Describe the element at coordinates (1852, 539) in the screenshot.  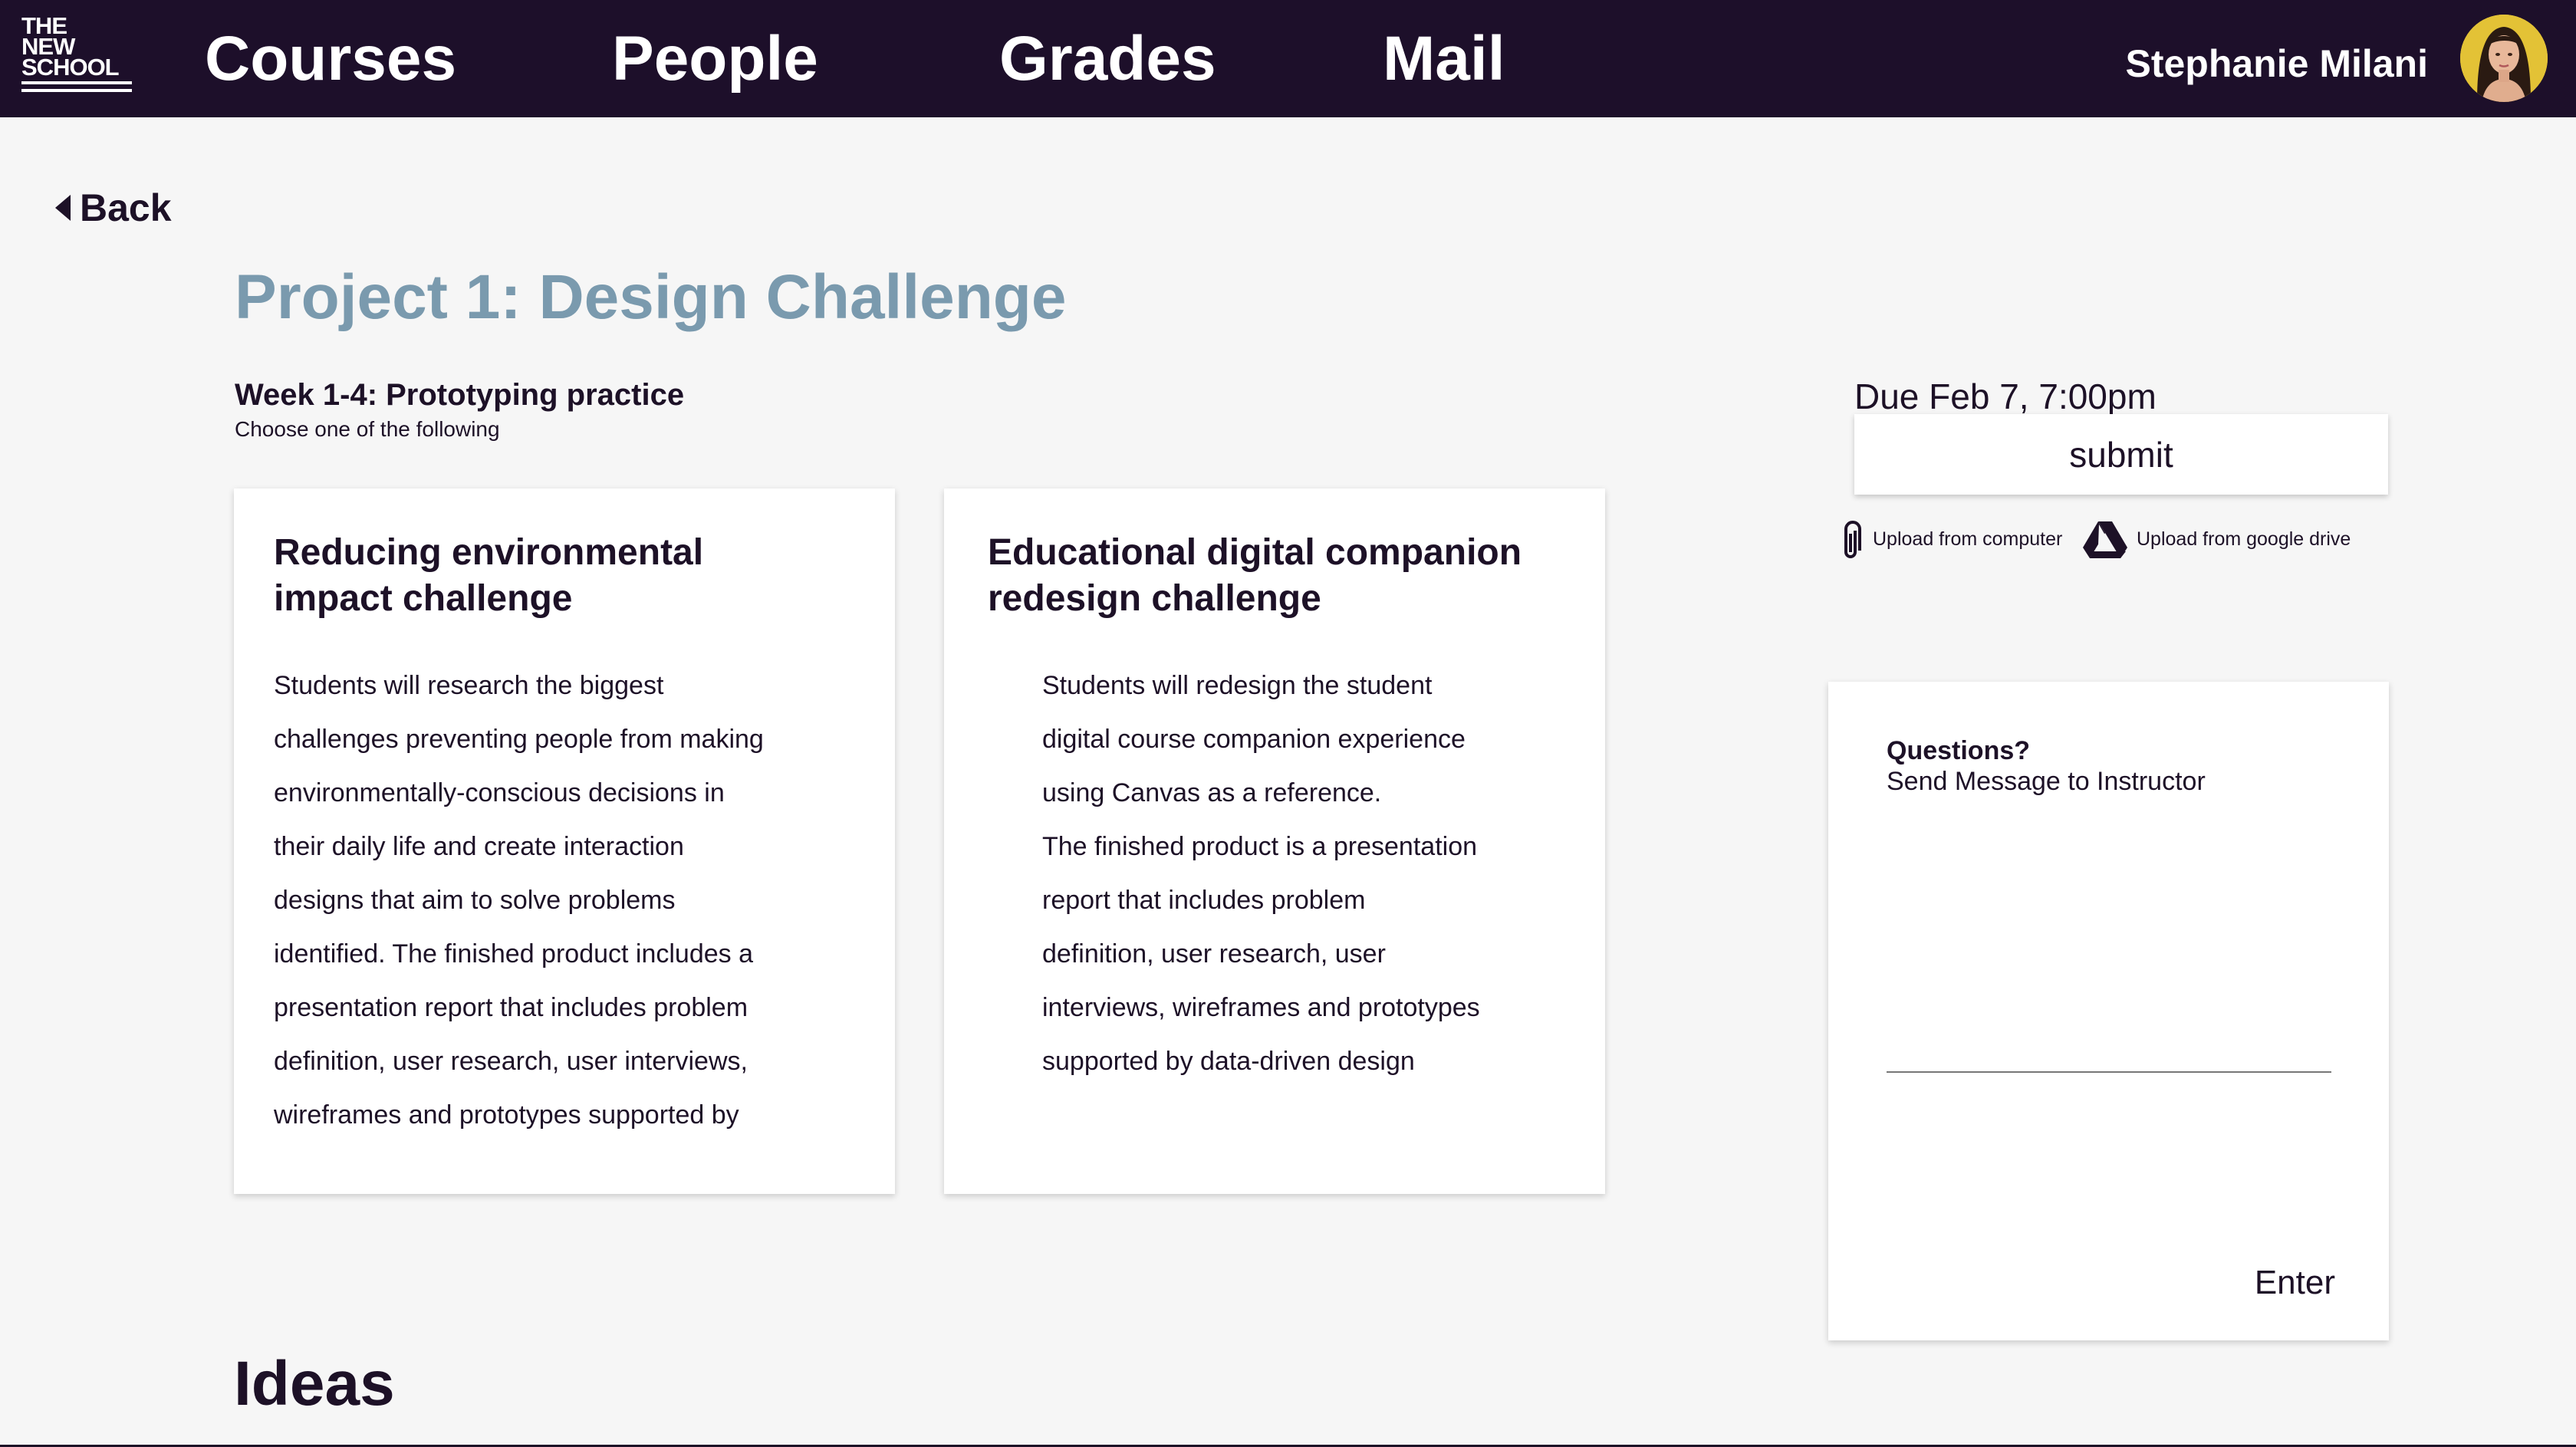
I see `paperclip-icon` at that location.